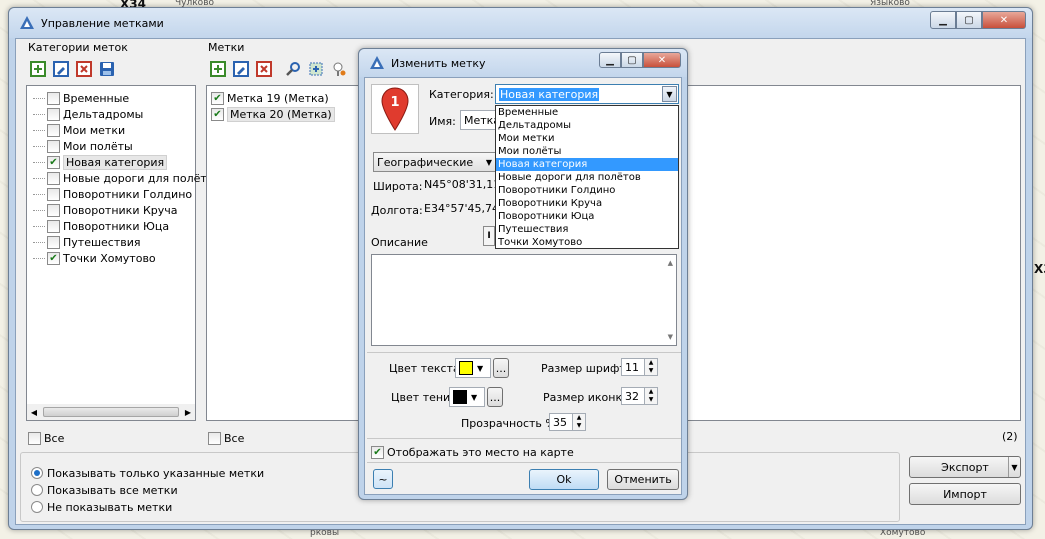 This screenshot has width=1045, height=539. I want to click on delete-mark-button, so click(264, 69).